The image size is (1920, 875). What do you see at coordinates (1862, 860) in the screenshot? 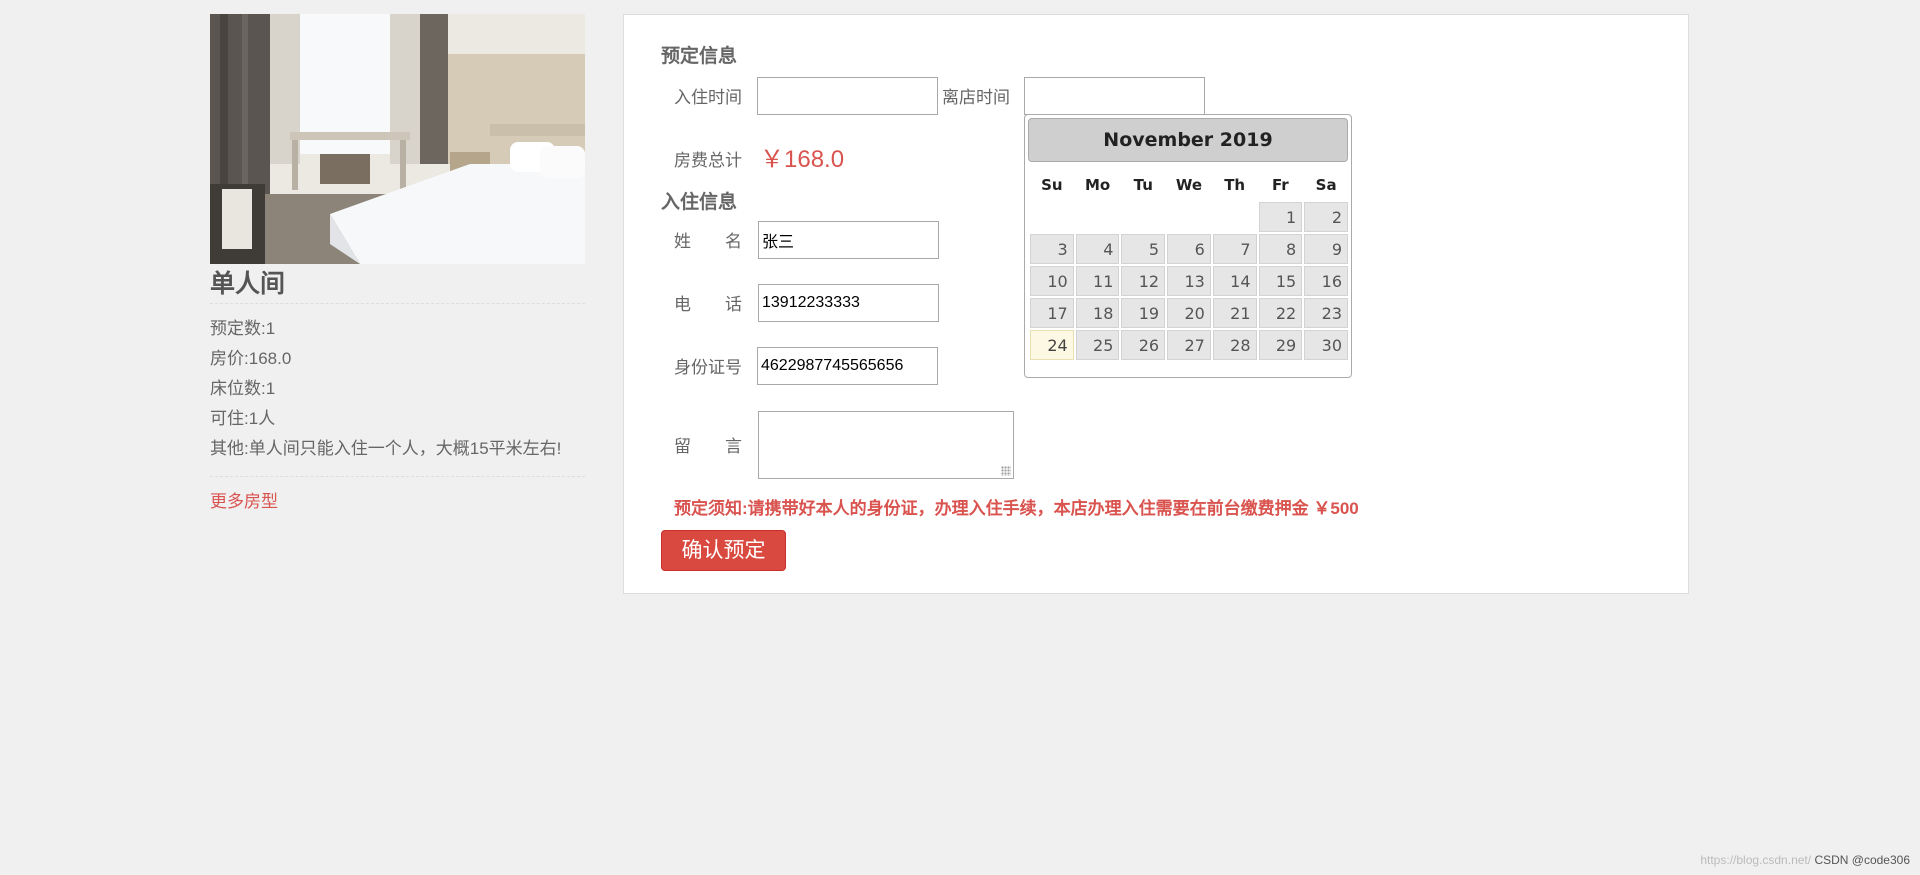
I see `watermark-author: CSDN @code306` at bounding box center [1862, 860].